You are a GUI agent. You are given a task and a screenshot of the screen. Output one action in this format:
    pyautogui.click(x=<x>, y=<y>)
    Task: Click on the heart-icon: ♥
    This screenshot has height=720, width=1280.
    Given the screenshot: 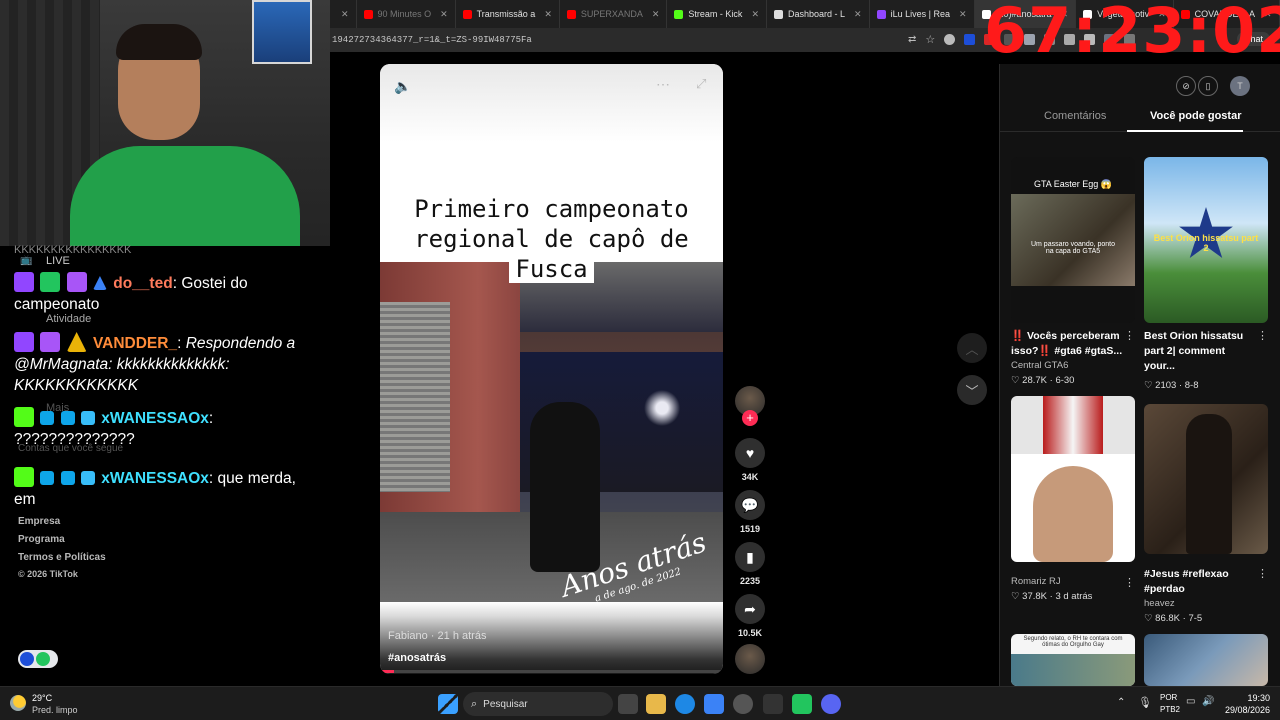 What is the action you would take?
    pyautogui.click(x=750, y=453)
    